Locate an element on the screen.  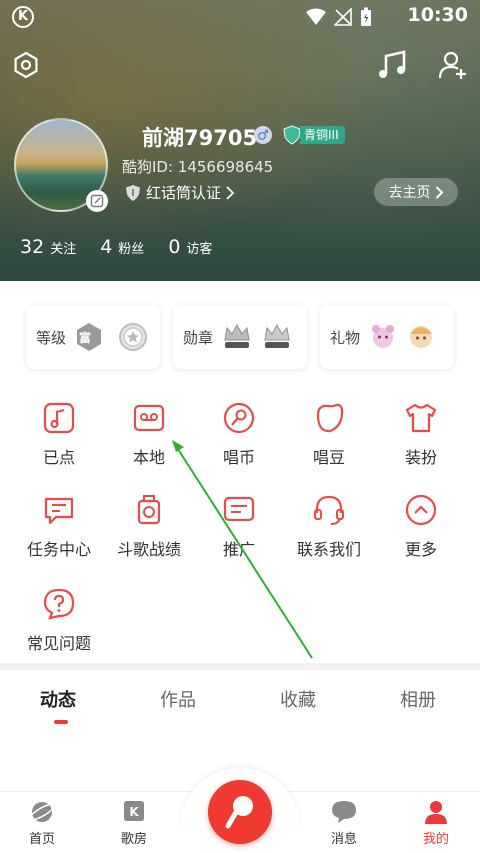
bean-icon is located at coordinates (329, 418).